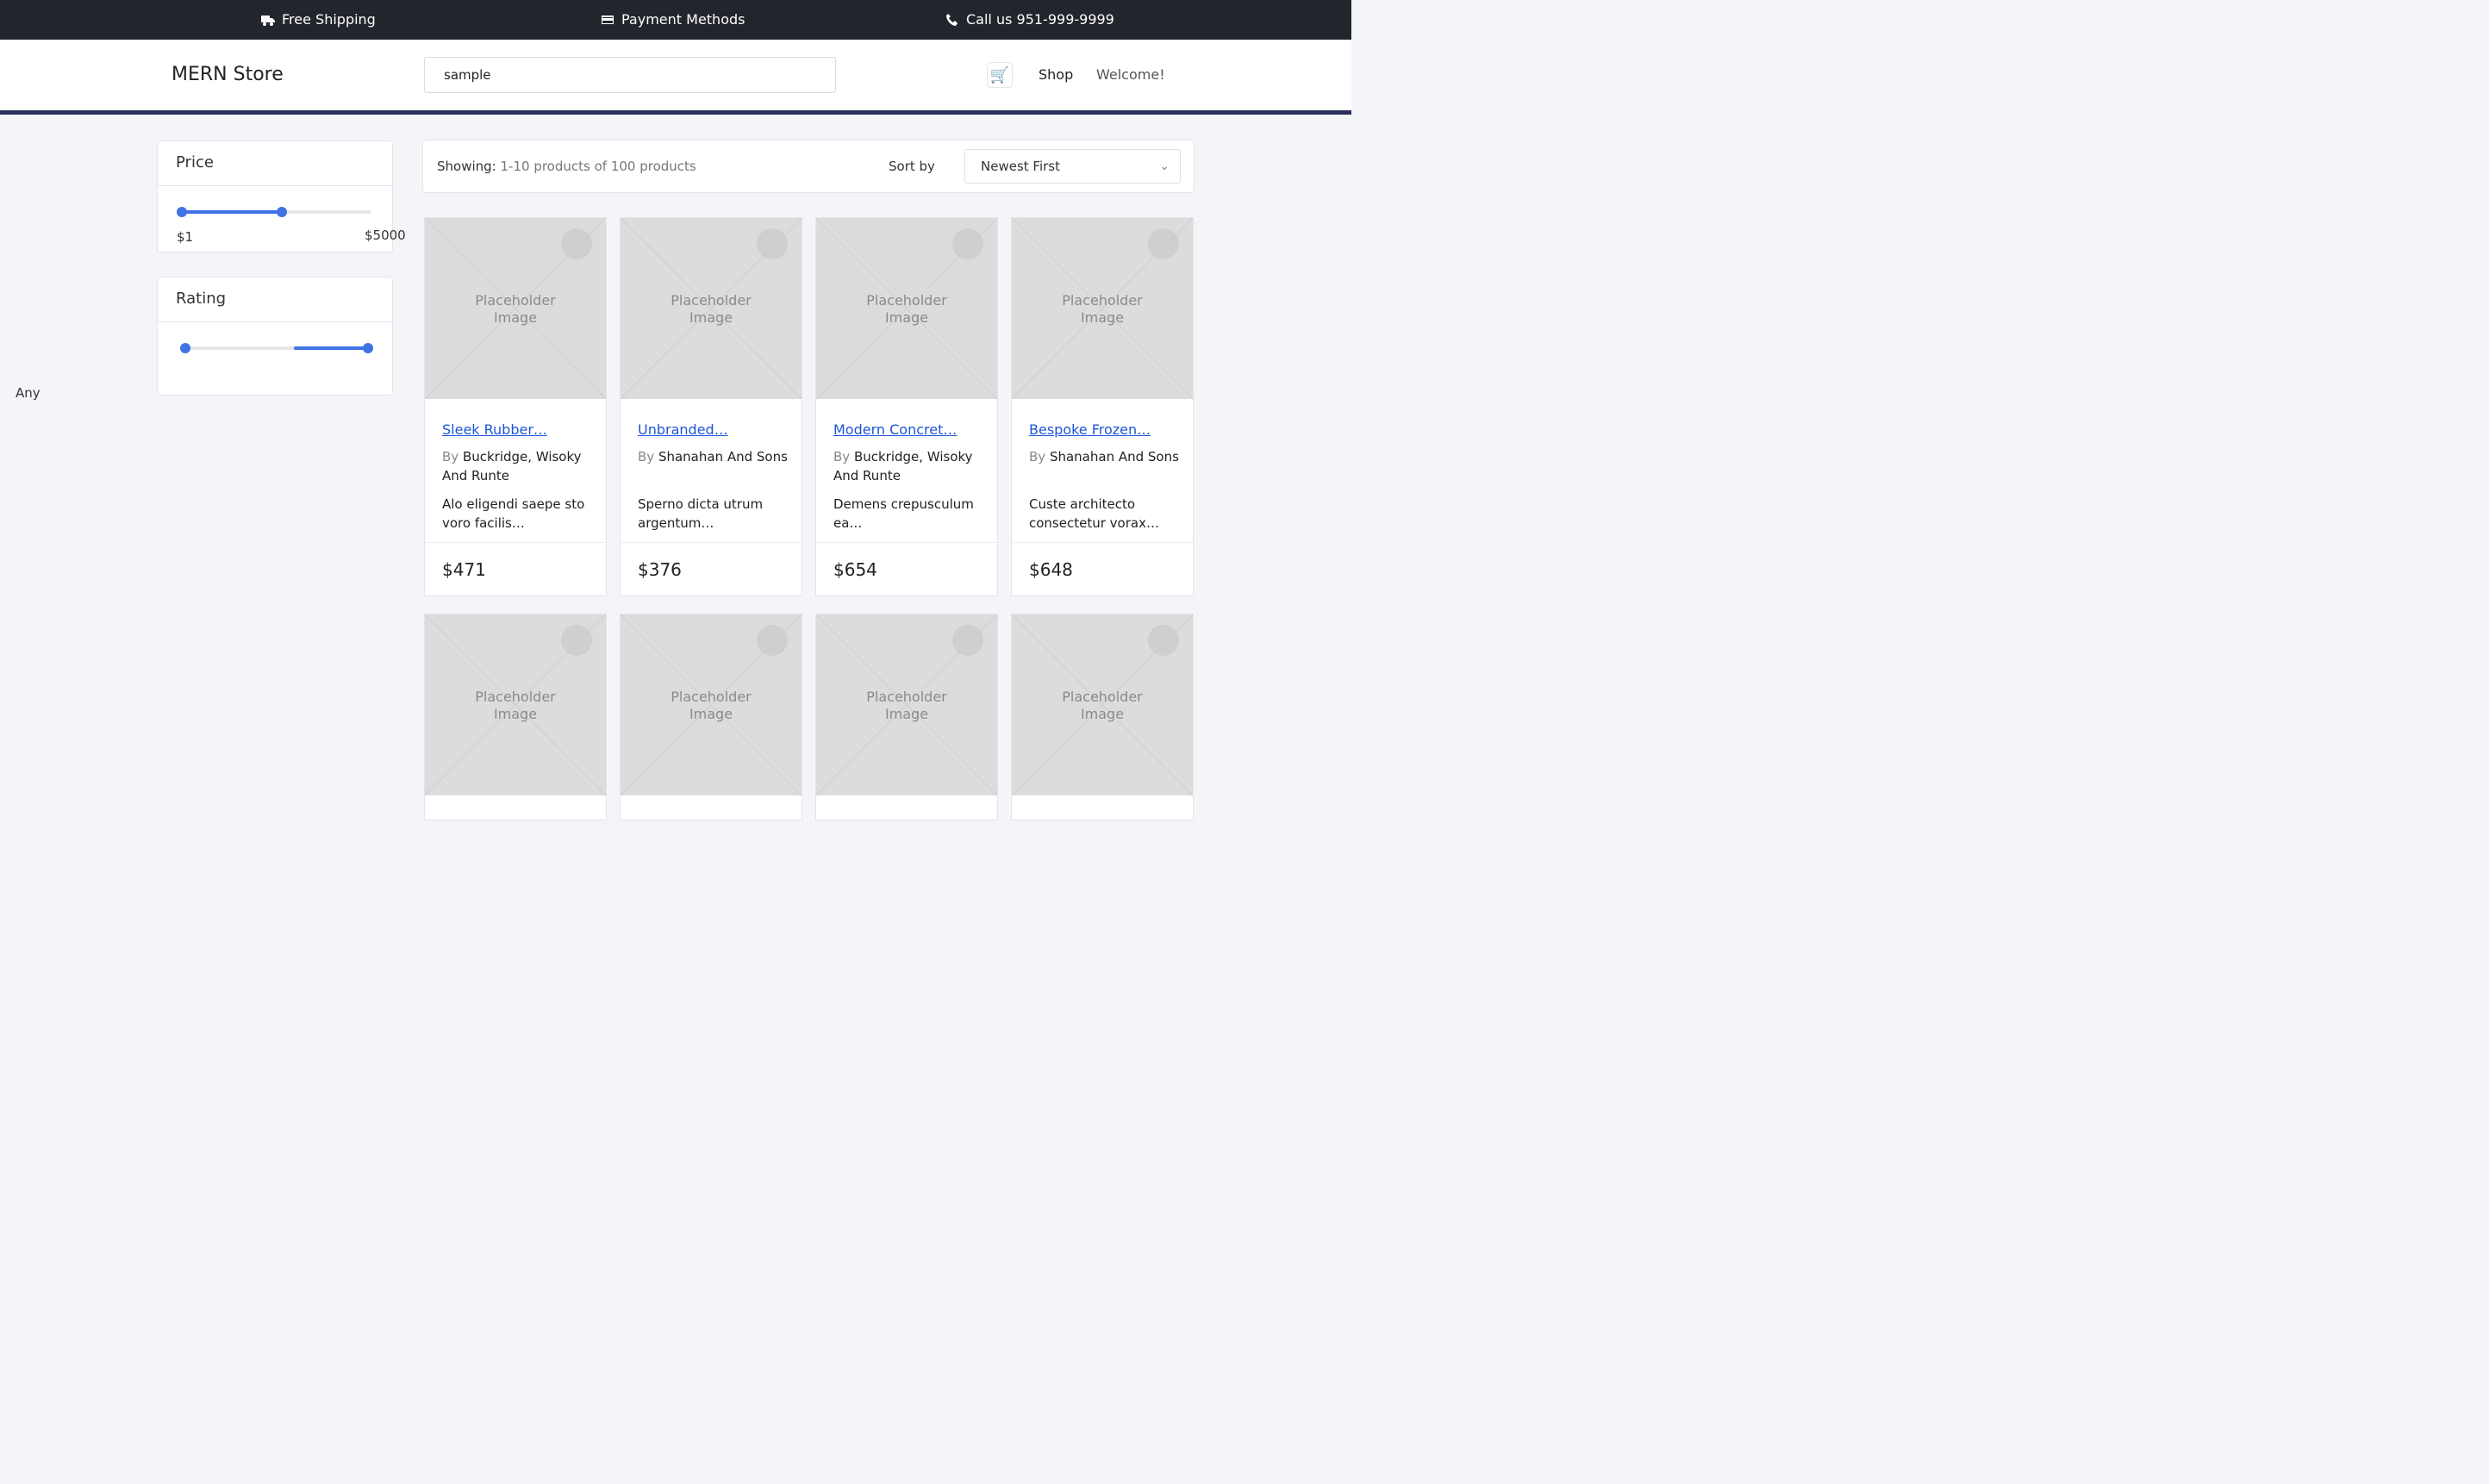 This screenshot has height=1484, width=2489. What do you see at coordinates (385, 235) in the screenshot?
I see `price-max-label: $5000` at bounding box center [385, 235].